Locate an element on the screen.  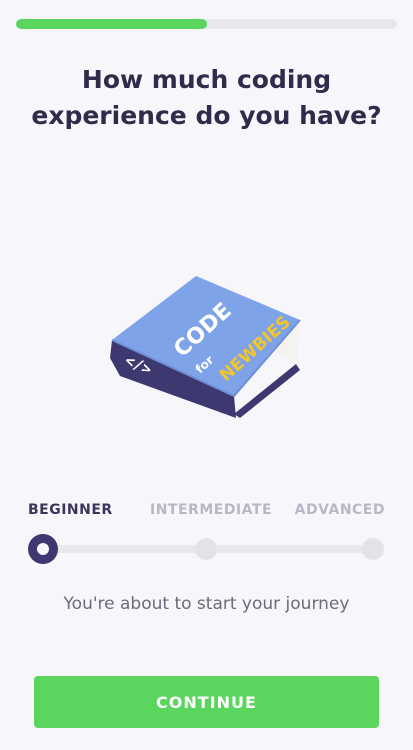
question-title: How much coding experience do you have? is located at coordinates (206, 97).